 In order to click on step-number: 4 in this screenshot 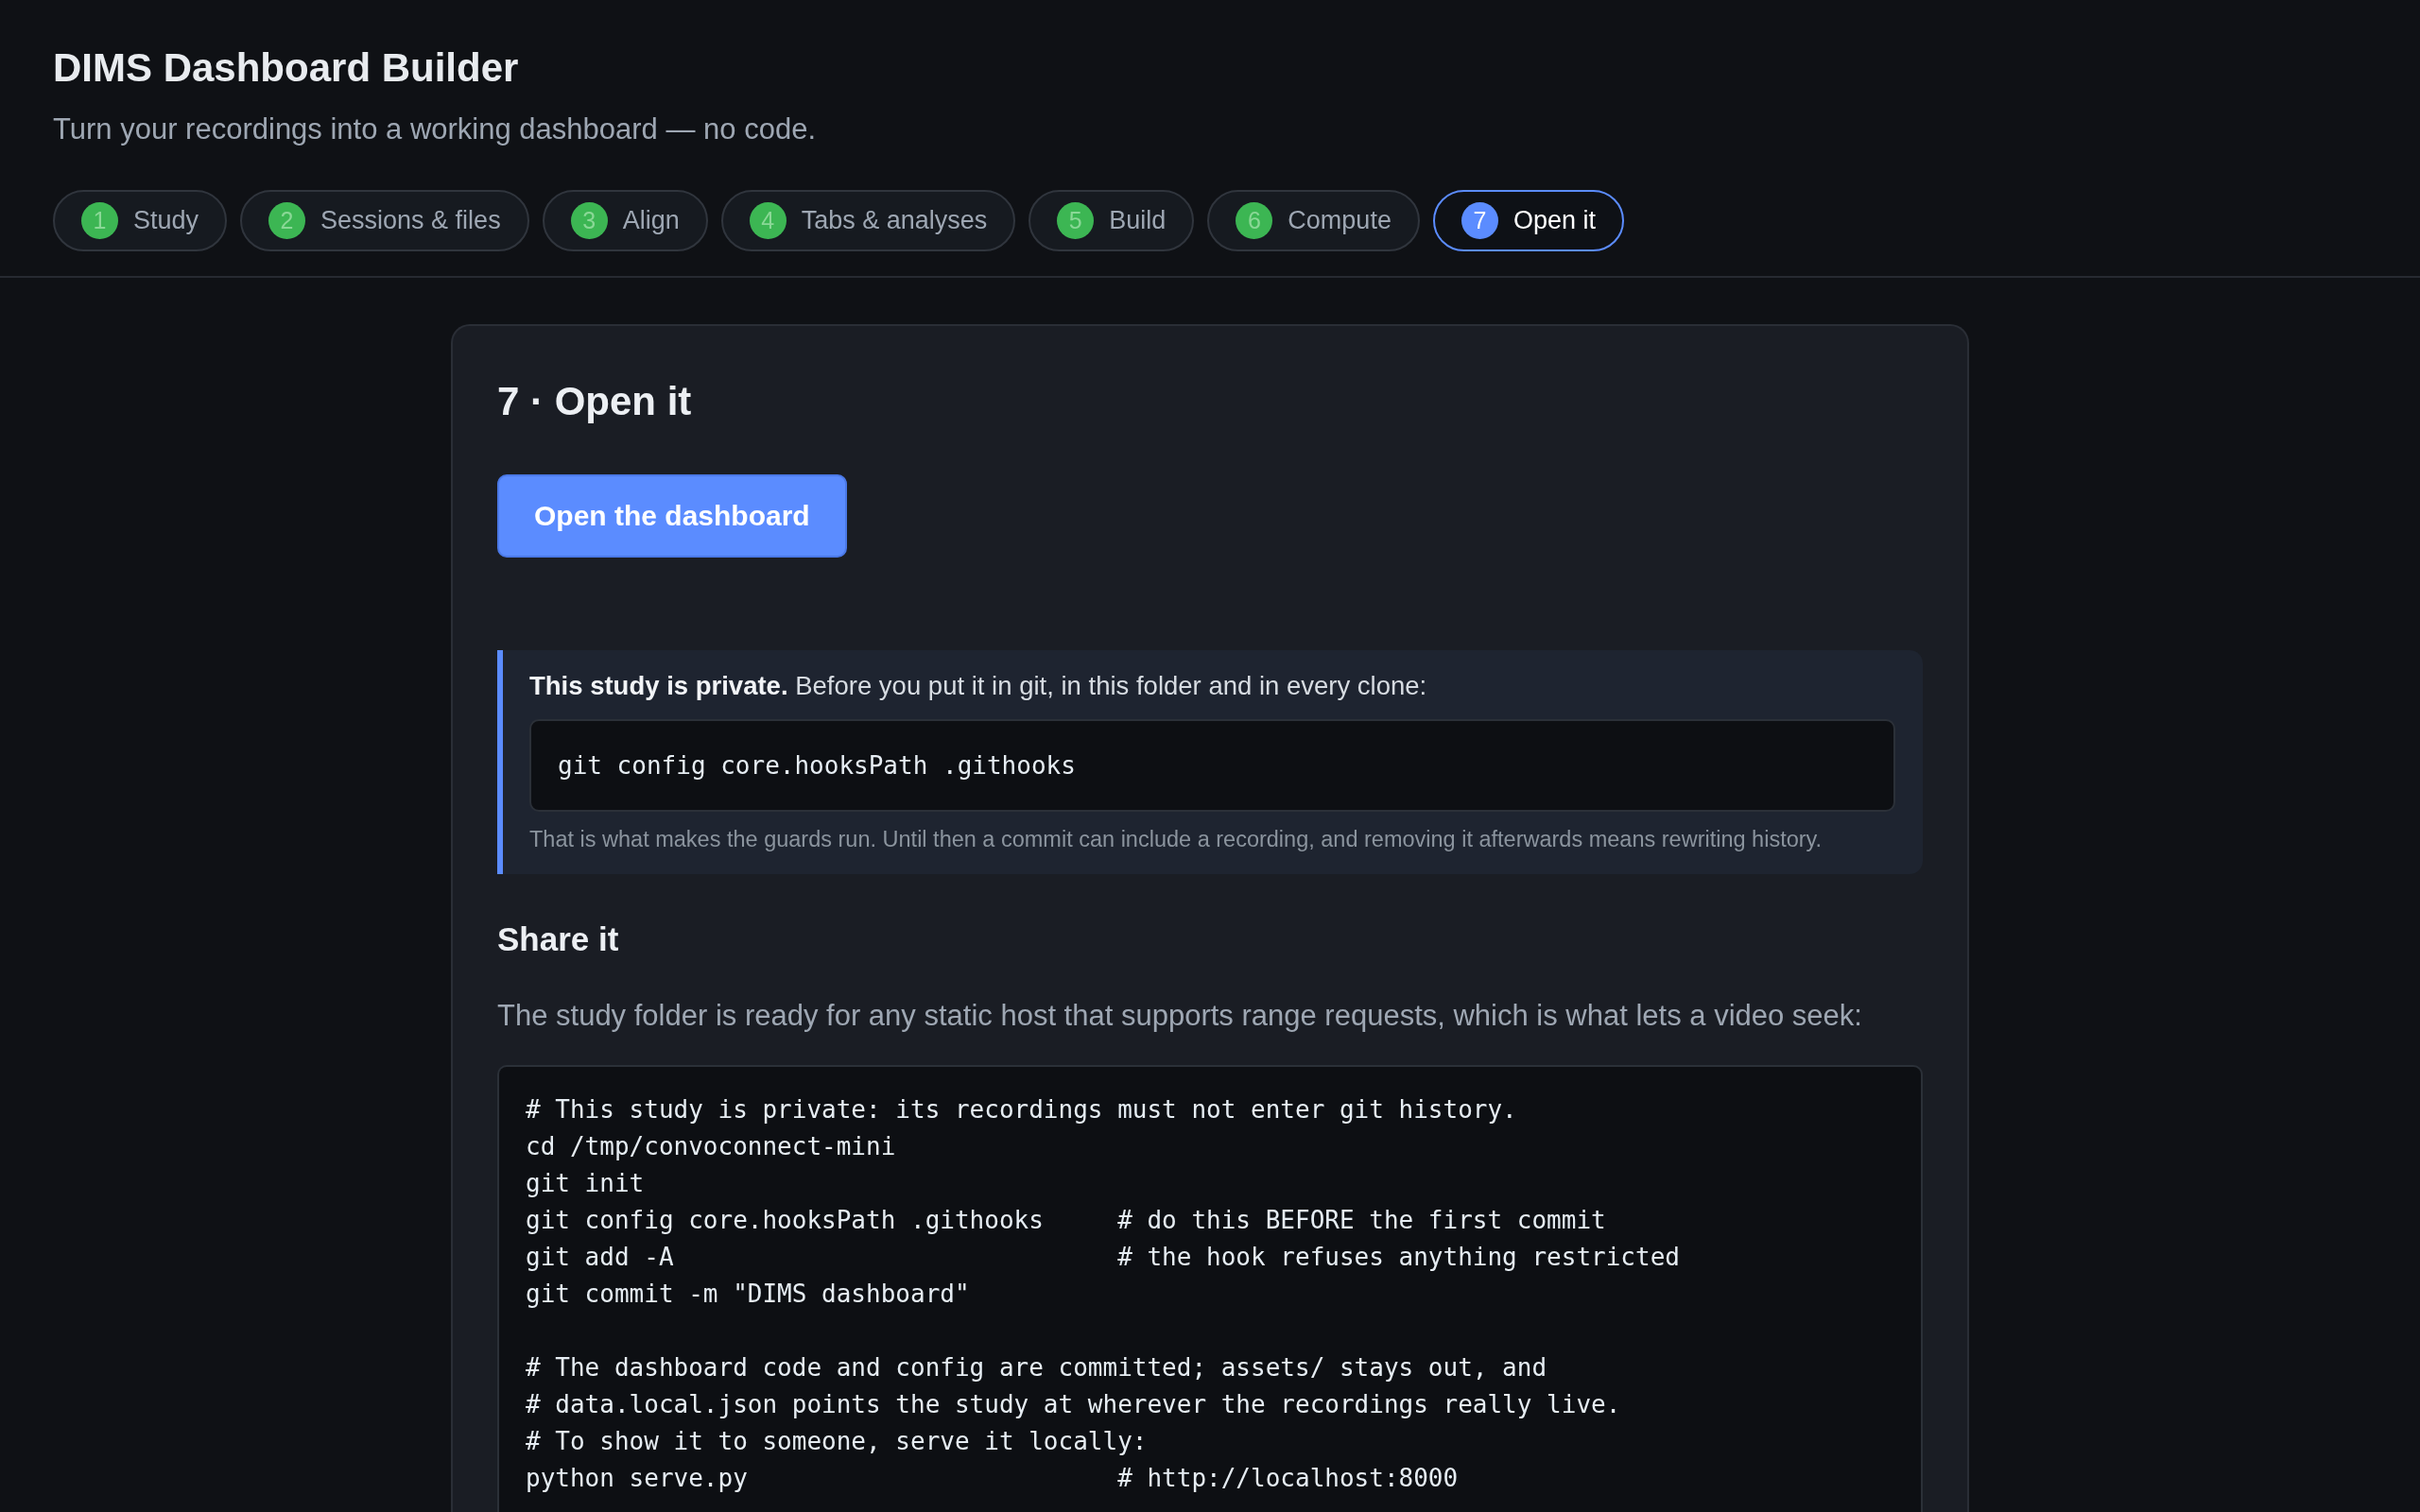, I will do `click(767, 220)`.